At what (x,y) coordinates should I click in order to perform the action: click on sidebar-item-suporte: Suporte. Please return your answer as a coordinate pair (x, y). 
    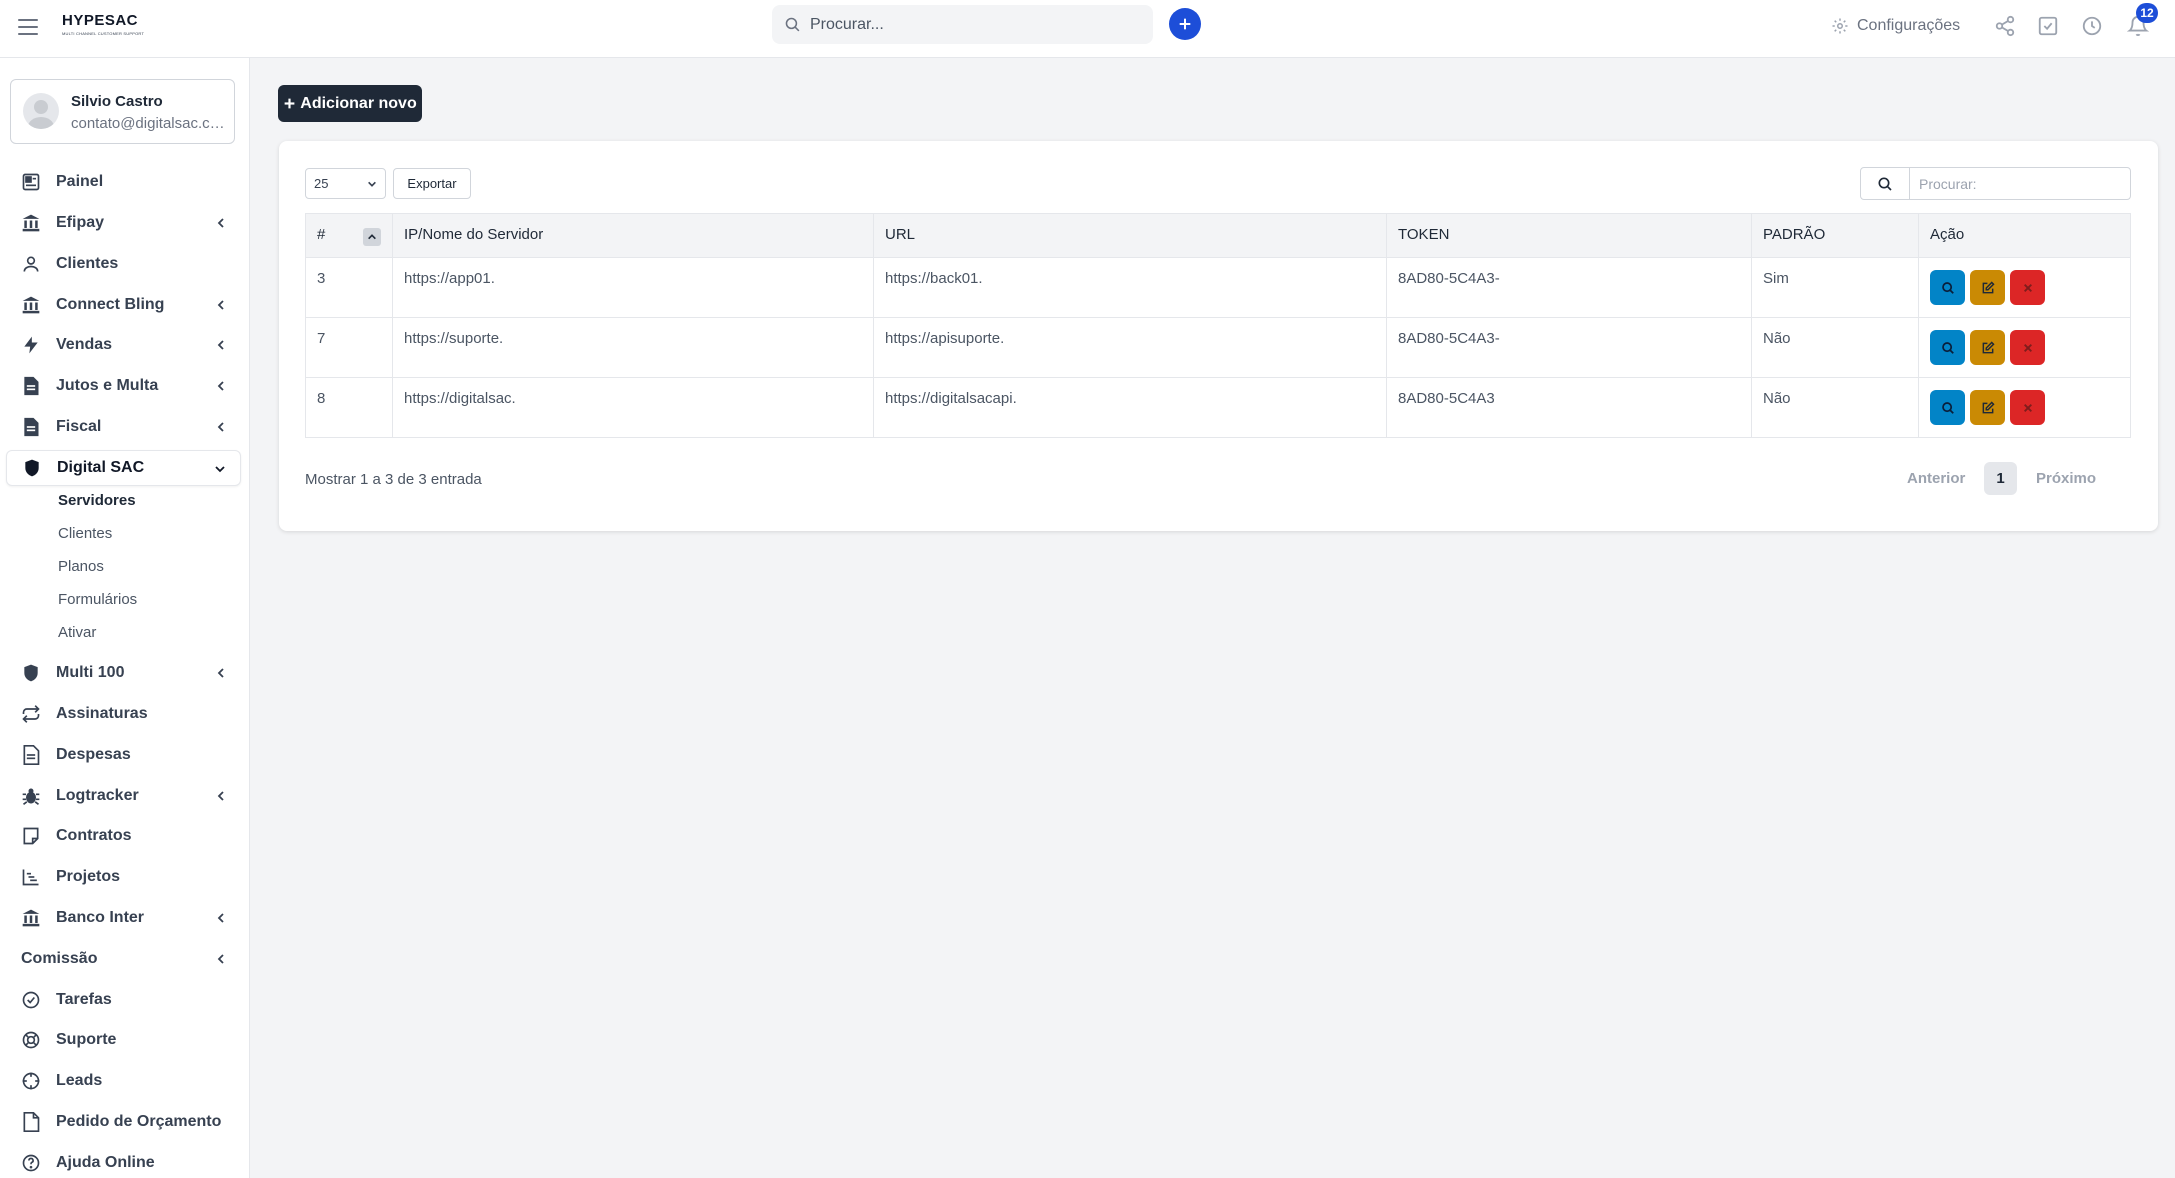
    Looking at the image, I should click on (123, 1040).